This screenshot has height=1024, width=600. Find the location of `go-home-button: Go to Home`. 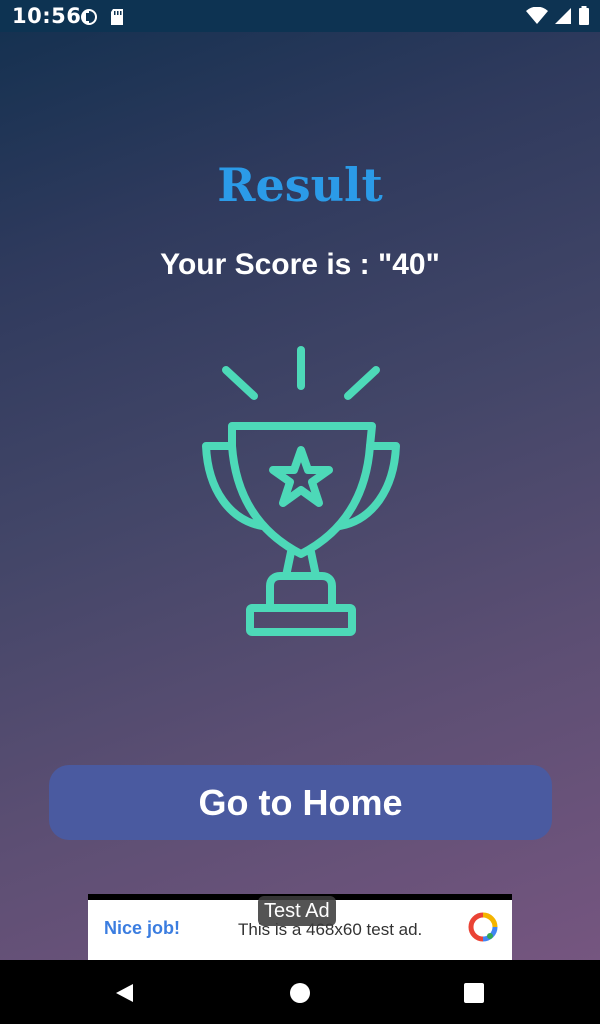

go-home-button: Go to Home is located at coordinates (300, 802).